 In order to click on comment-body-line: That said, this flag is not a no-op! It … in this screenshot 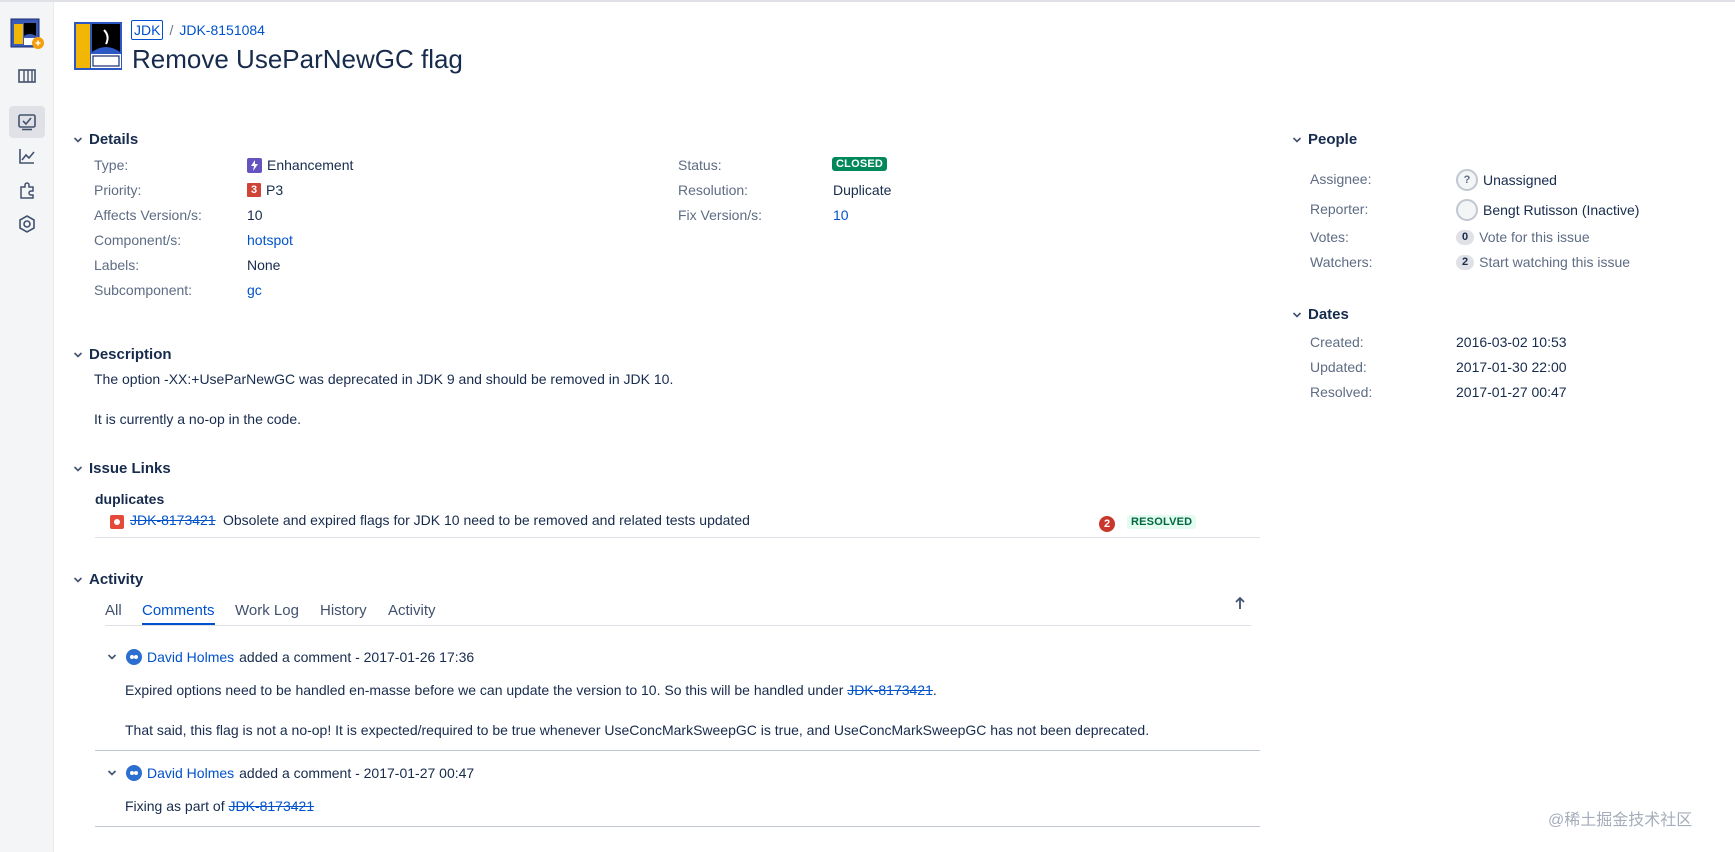, I will do `click(637, 730)`.